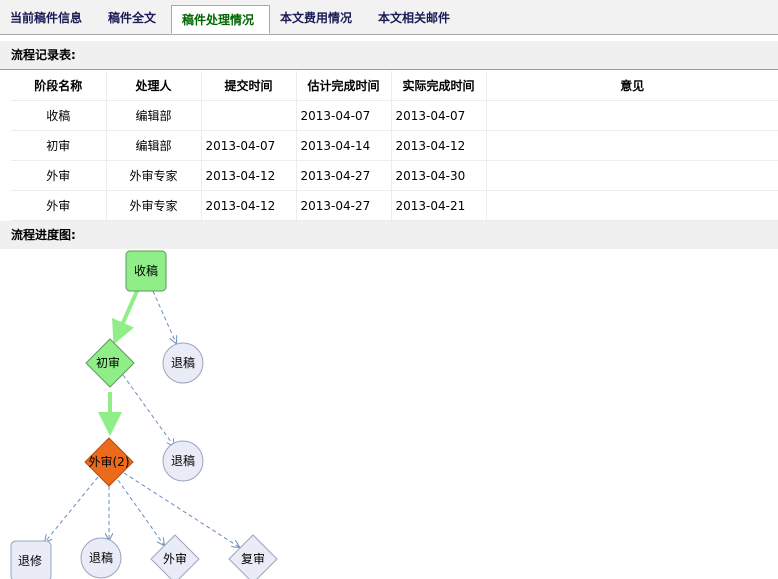 The height and width of the screenshot is (579, 778). I want to click on edge-first-review-to-reject, so click(148, 410).